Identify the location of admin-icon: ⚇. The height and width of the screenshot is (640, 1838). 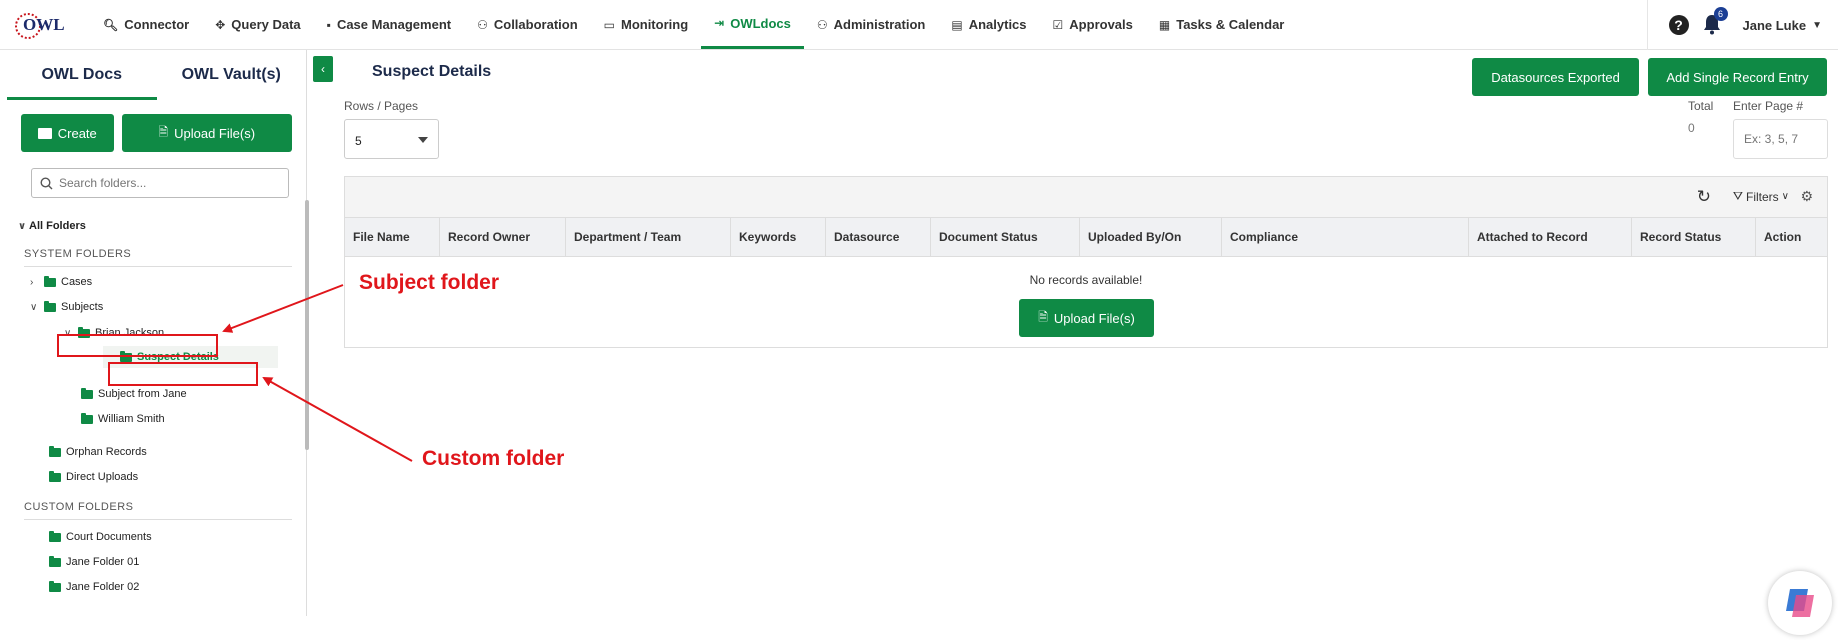
(822, 25).